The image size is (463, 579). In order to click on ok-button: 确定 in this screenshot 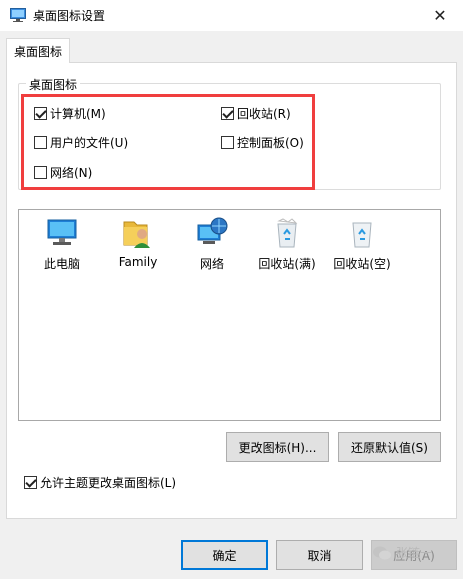, I will do `click(224, 555)`.